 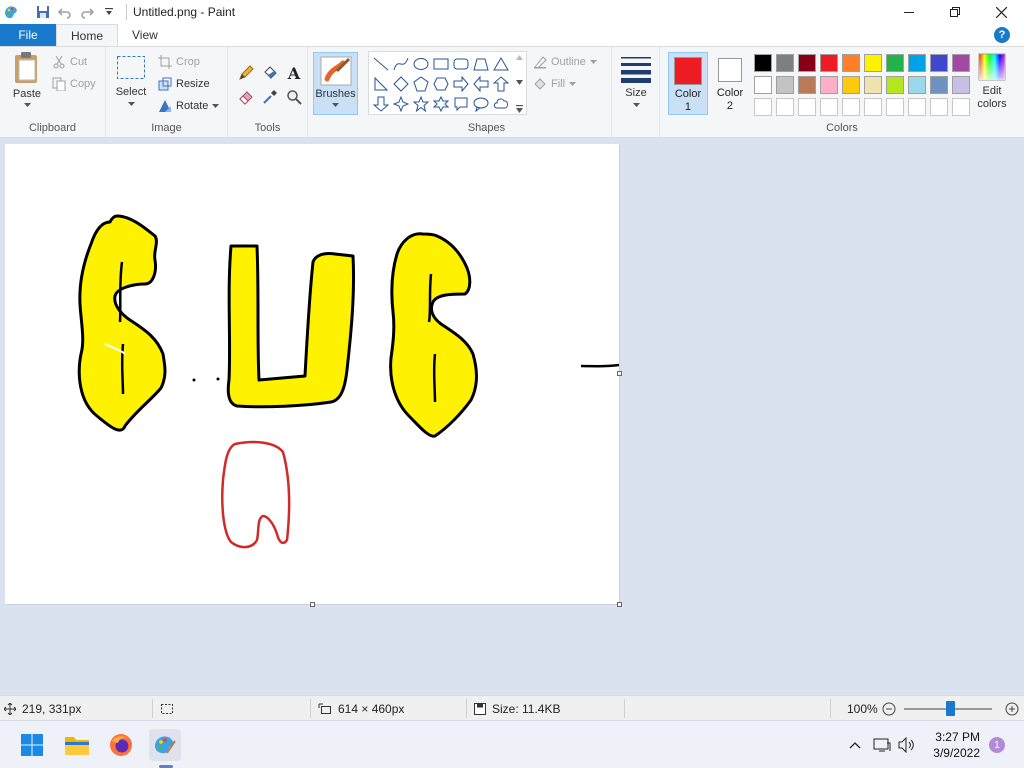 What do you see at coordinates (312, 604) in the screenshot?
I see `resize-handle-bottom` at bounding box center [312, 604].